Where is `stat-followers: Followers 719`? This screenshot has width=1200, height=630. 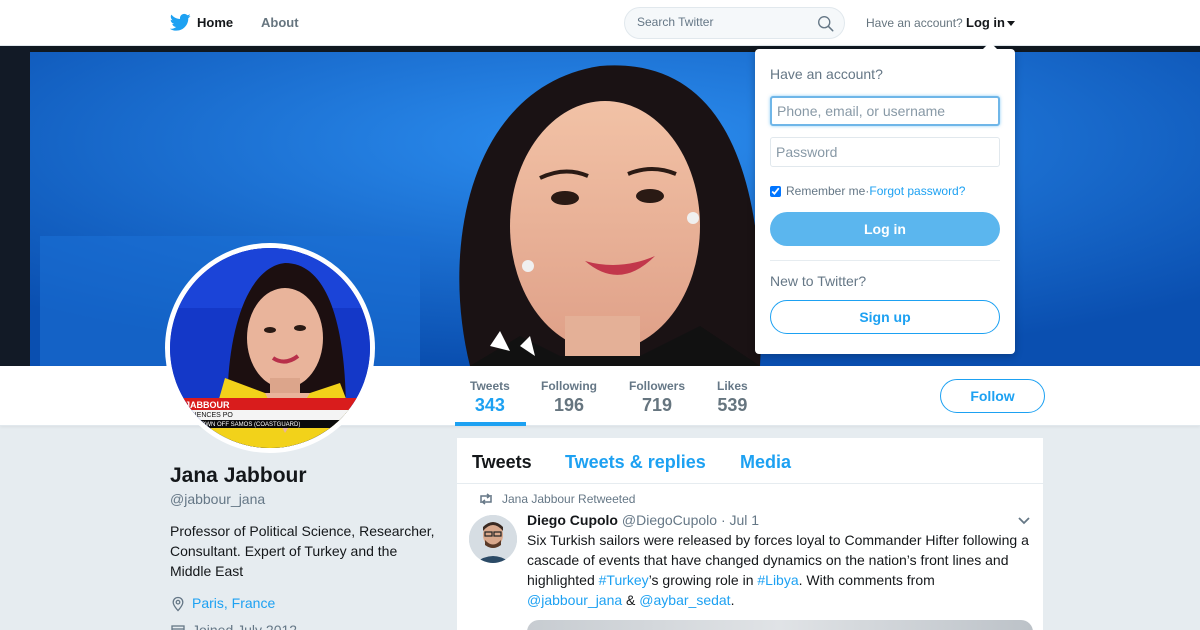
stat-followers: Followers 719 is located at coordinates (657, 397).